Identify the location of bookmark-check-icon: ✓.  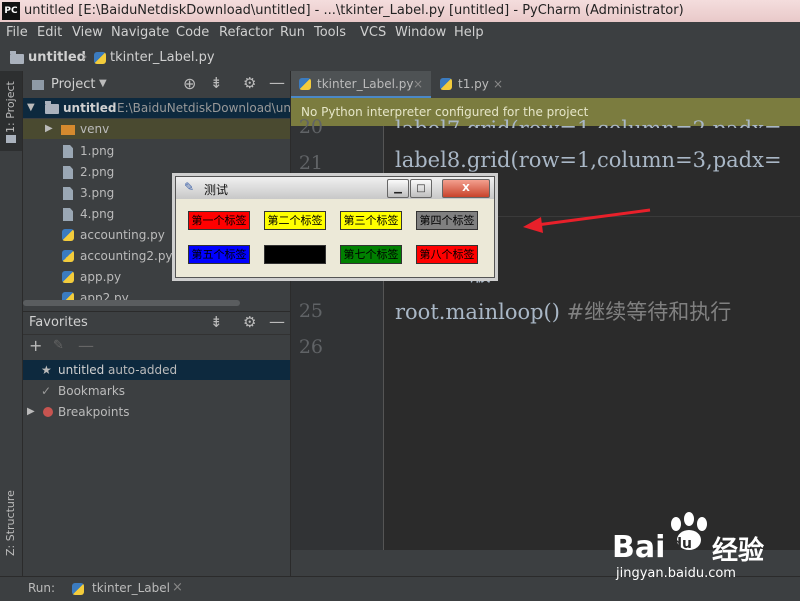
(46, 391).